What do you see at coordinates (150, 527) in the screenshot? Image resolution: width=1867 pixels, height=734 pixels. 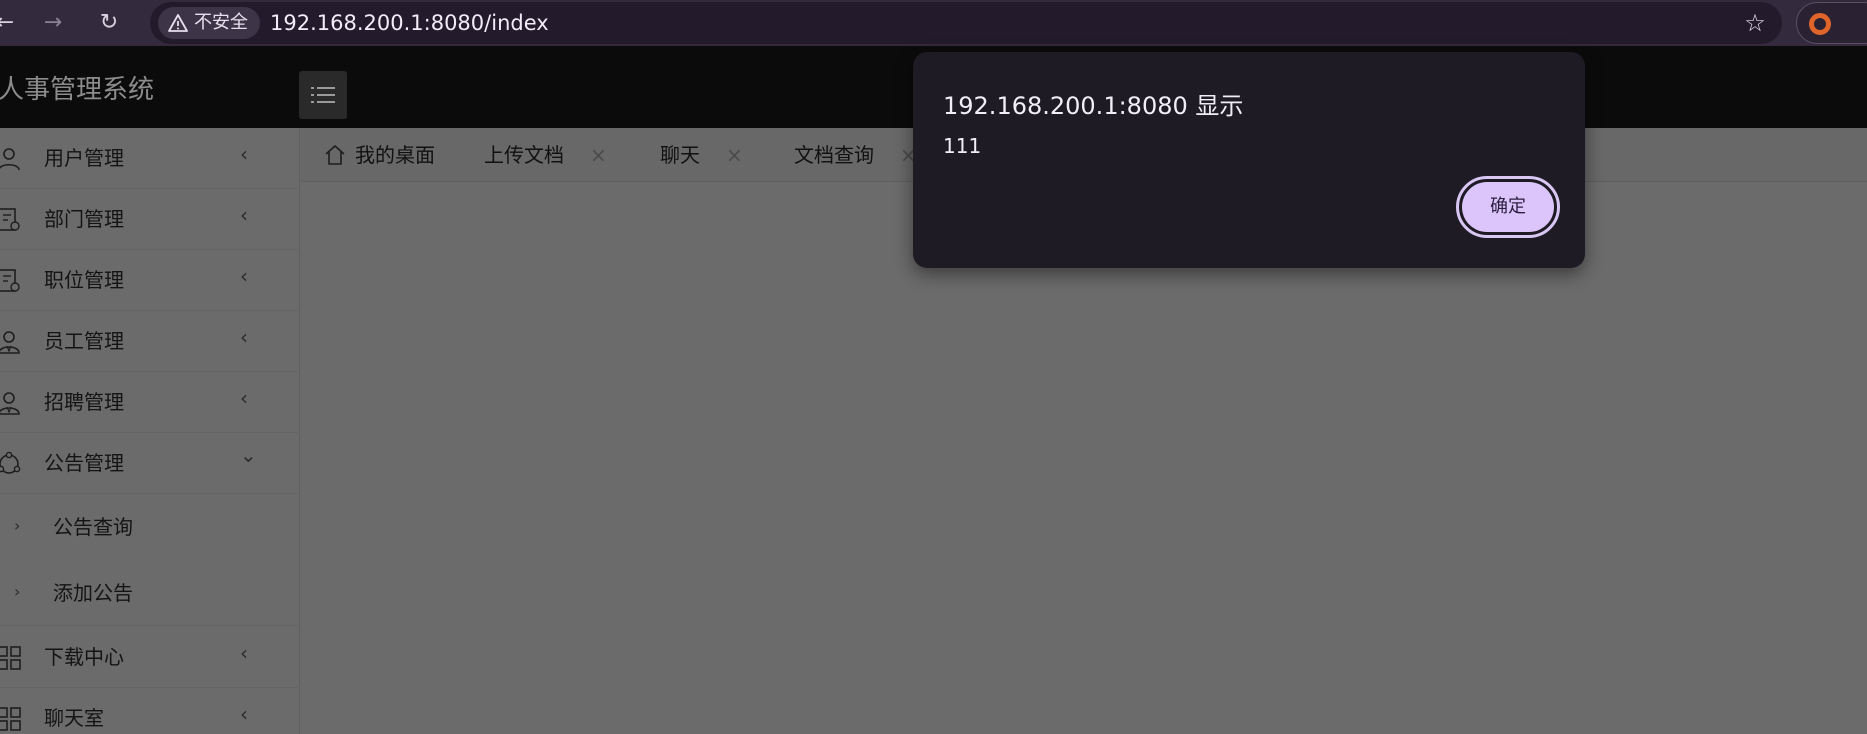 I see `sidebar-subitem-announcement-query: › 公告查询` at bounding box center [150, 527].